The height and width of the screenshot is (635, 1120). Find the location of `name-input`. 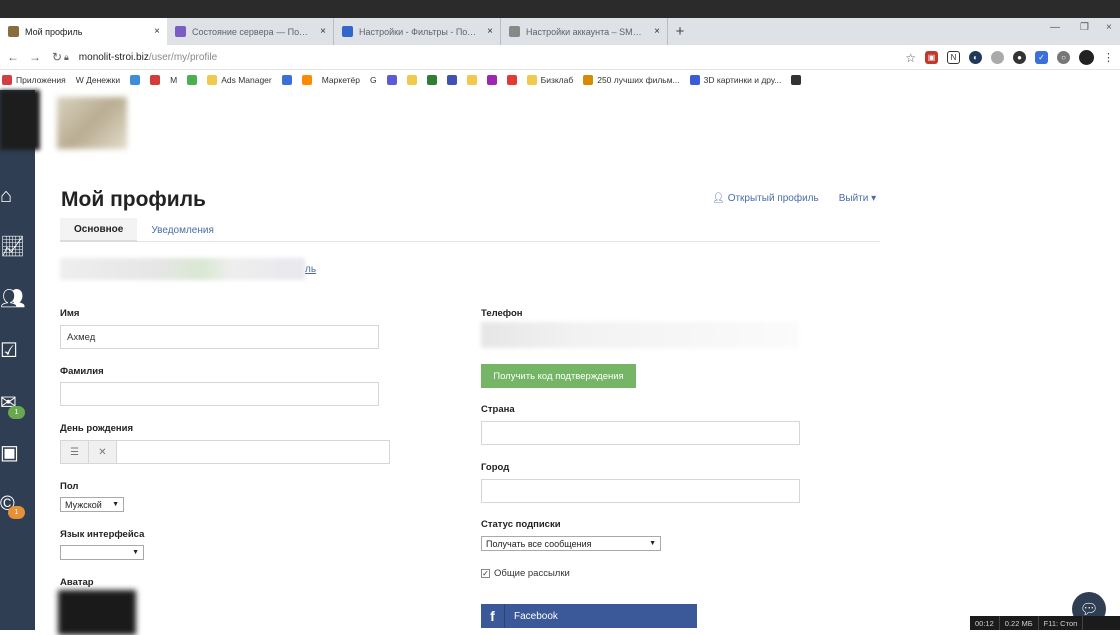

name-input is located at coordinates (219, 337).